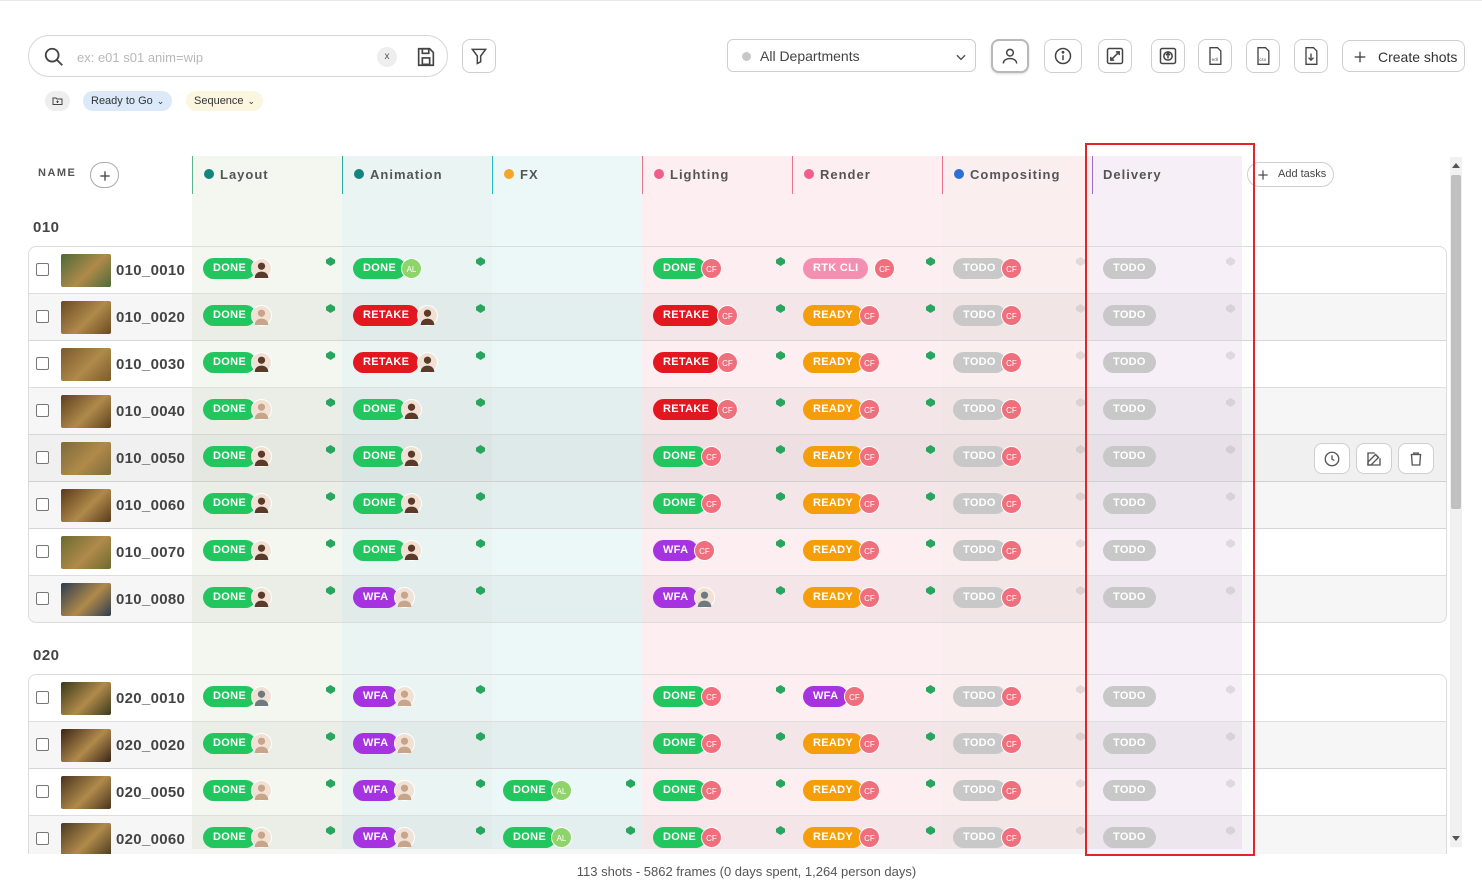 The height and width of the screenshot is (885, 1482). What do you see at coordinates (1063, 56) in the screenshot?
I see `info-button` at bounding box center [1063, 56].